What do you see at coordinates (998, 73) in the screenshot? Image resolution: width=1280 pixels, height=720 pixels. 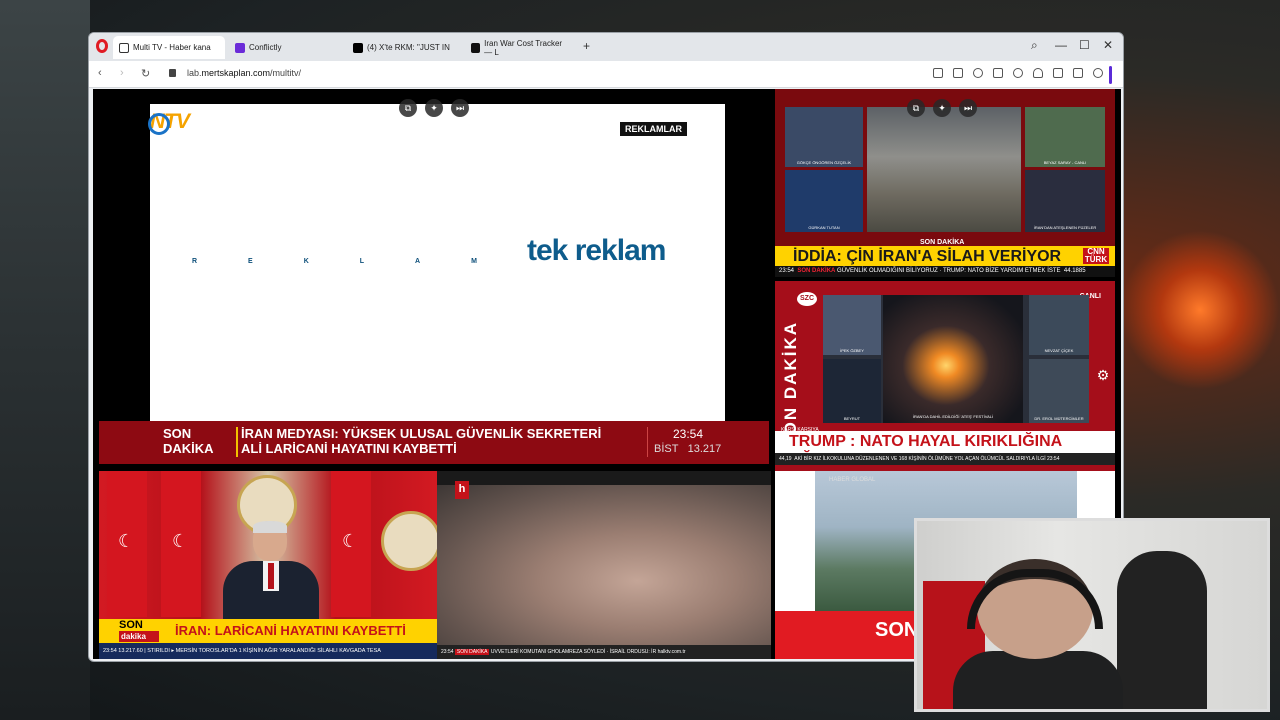 I see `play-icon` at bounding box center [998, 73].